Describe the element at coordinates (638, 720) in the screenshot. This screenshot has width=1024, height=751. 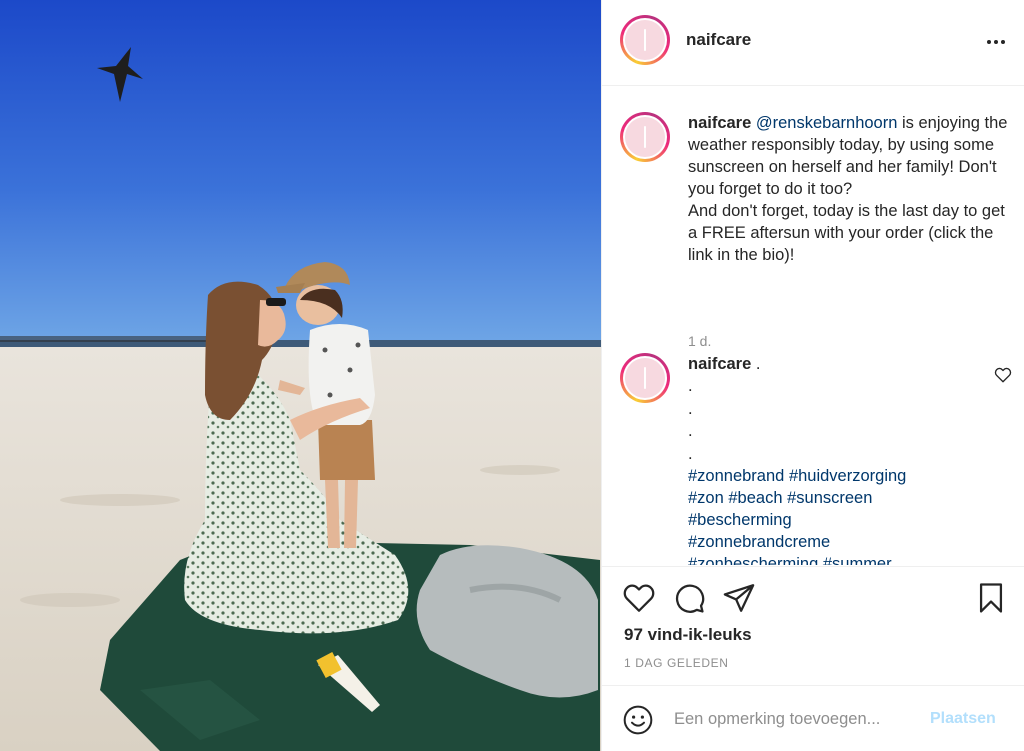
I see `smiley-icon` at that location.